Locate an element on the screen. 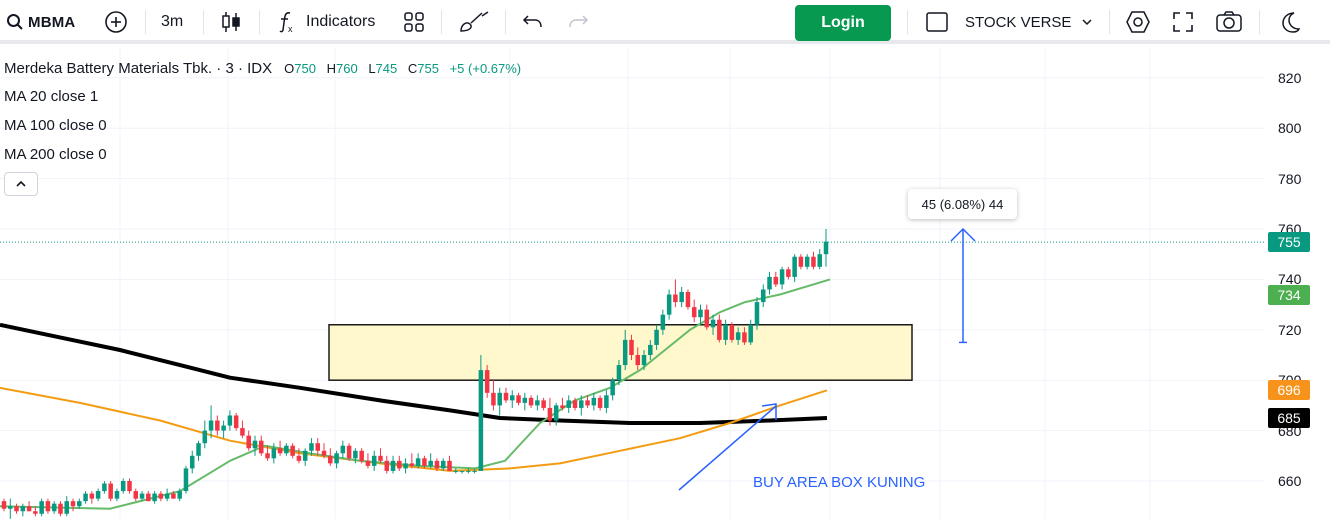 The width and height of the screenshot is (1330, 519). drawing-toolbar-button is located at coordinates (475, 22).